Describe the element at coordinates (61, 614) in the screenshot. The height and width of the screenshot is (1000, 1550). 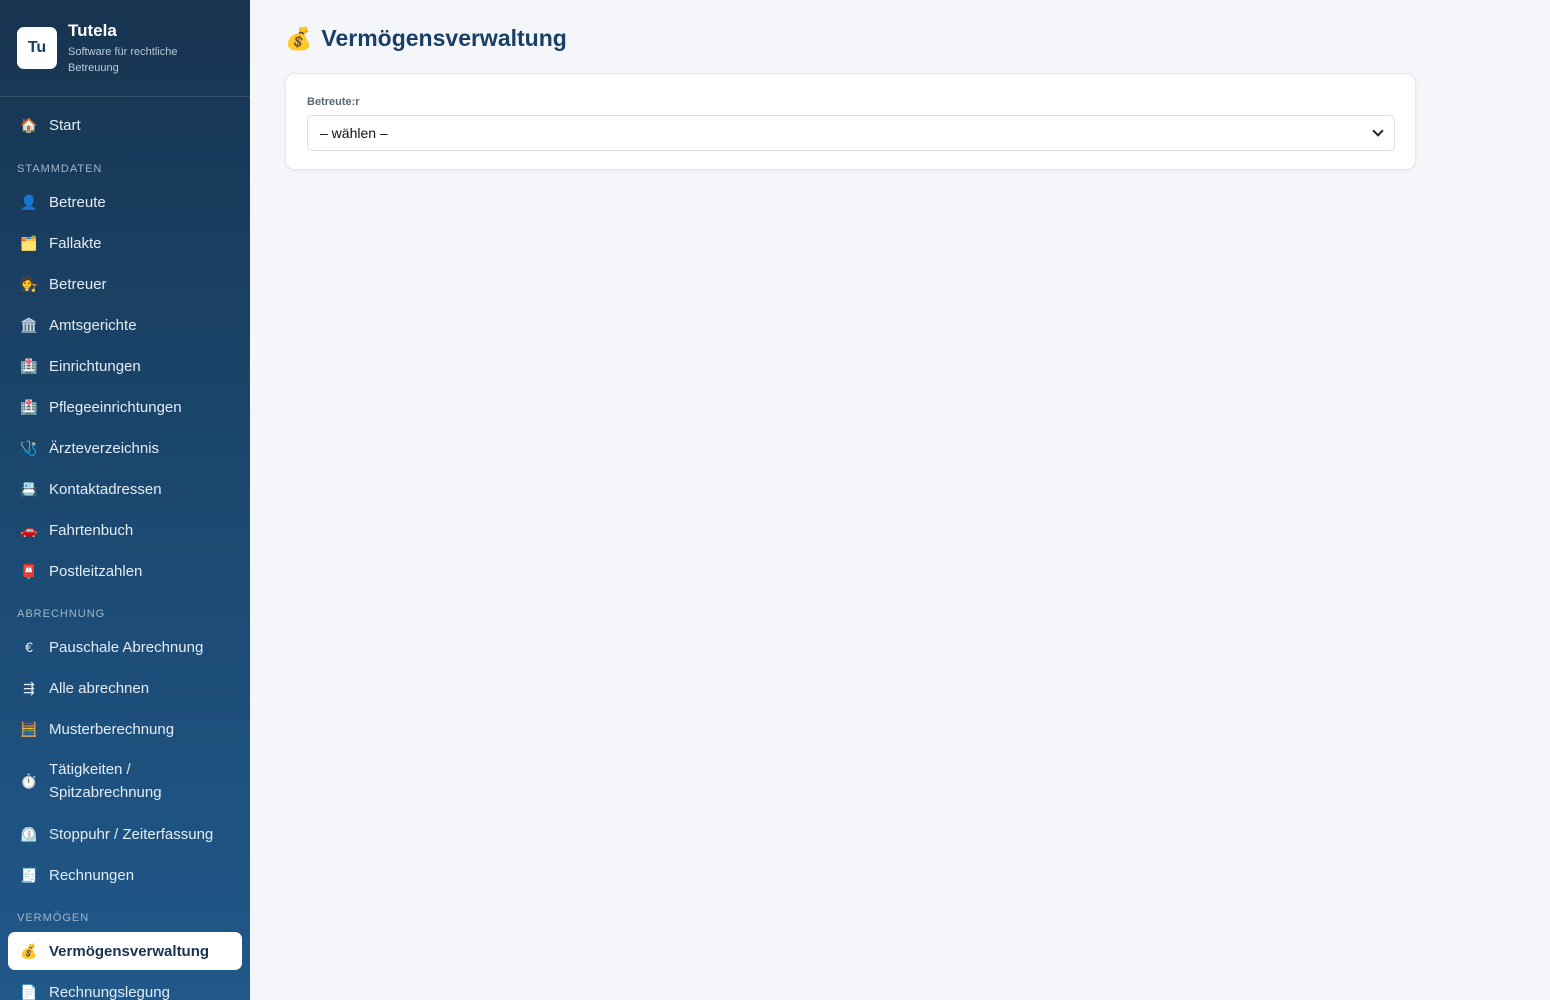
I see `section-abrechnung: ABRECHNUNG` at that location.